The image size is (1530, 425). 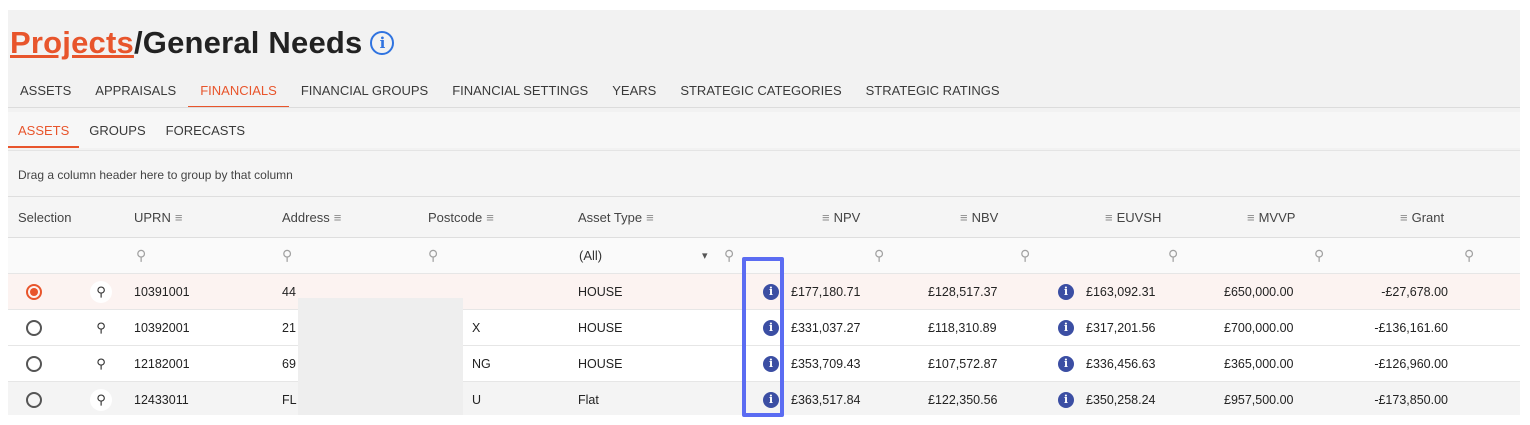 I want to click on cell-npv: £353,709.43, so click(x=826, y=363).